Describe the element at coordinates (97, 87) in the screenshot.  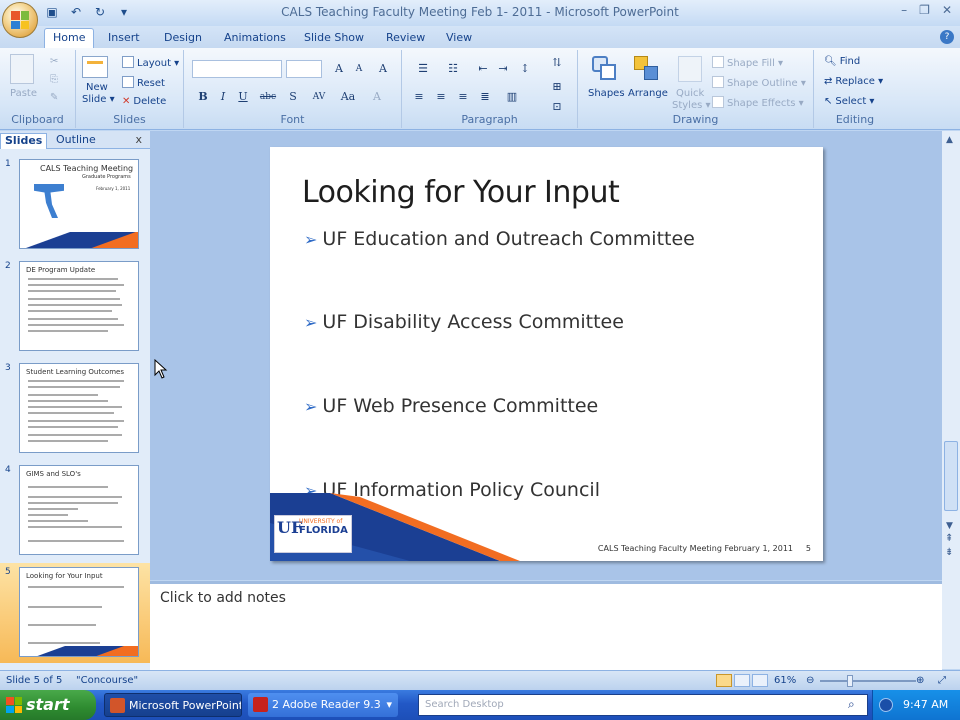
I see `new-slide-label-1: New` at that location.